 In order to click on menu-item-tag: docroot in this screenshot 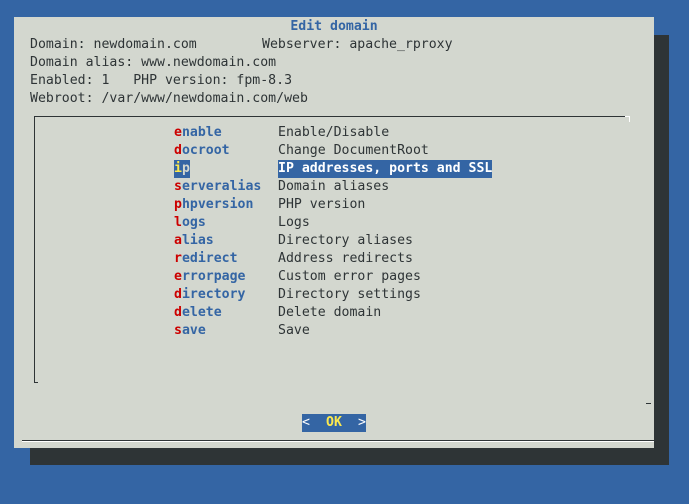, I will do `click(202, 151)`.